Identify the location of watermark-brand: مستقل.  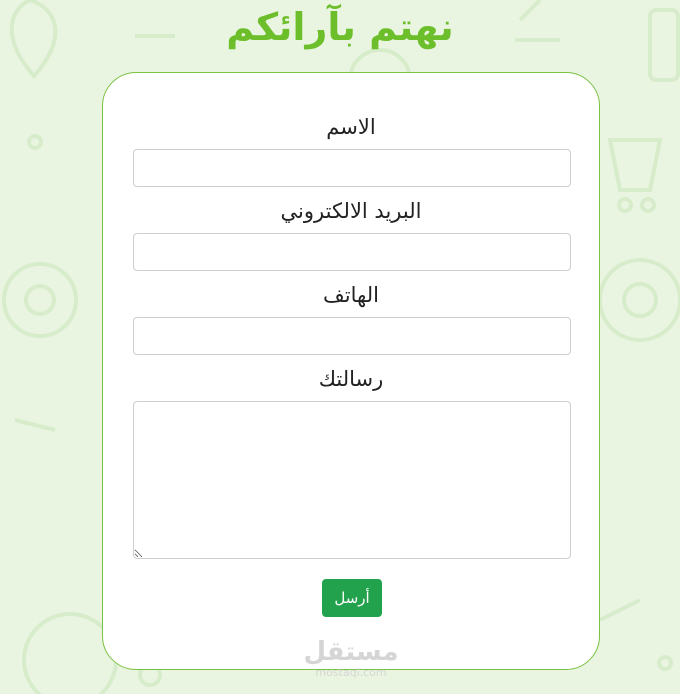
(351, 652).